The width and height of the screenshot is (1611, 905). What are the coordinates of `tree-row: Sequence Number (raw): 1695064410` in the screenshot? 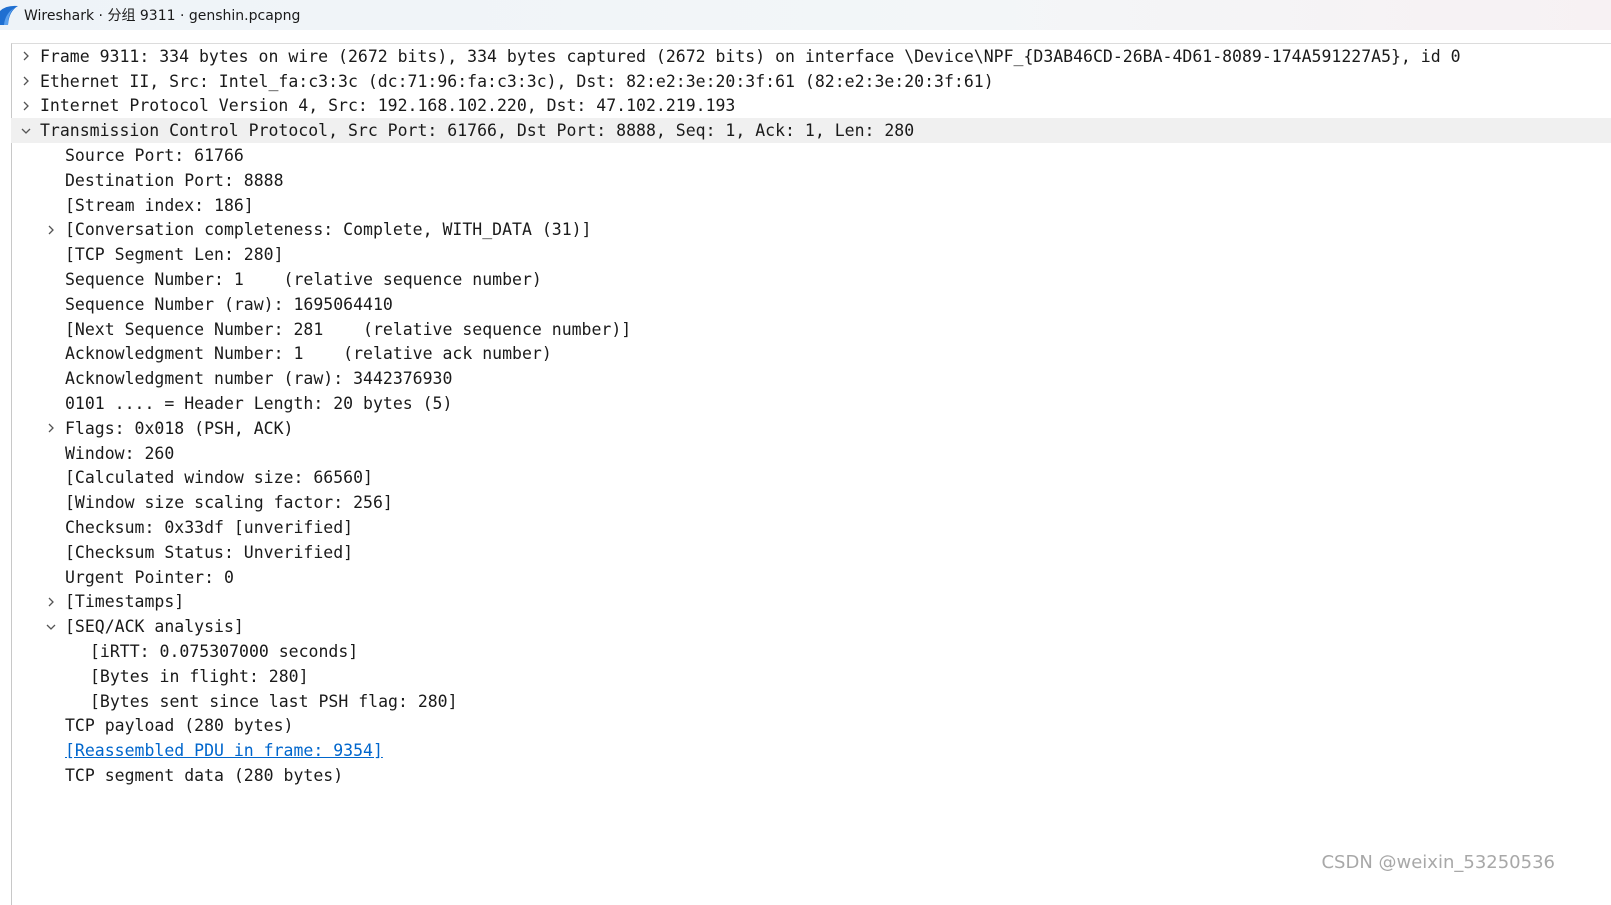 It's located at (811, 304).